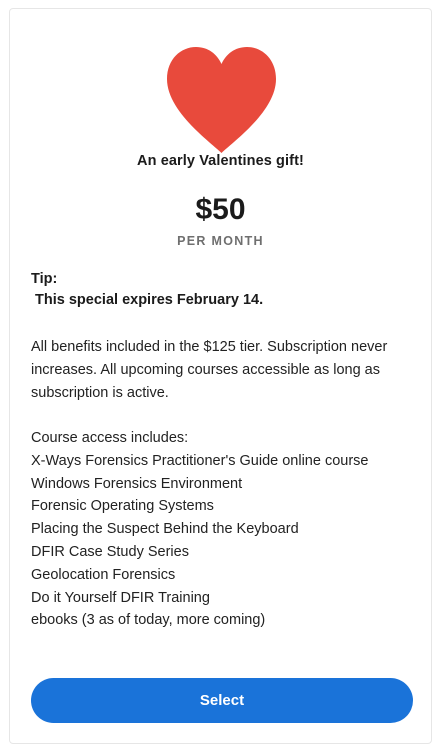 This screenshot has height=755, width=443. Describe the element at coordinates (220, 241) in the screenshot. I see `billing-period: PER MONTH` at that location.